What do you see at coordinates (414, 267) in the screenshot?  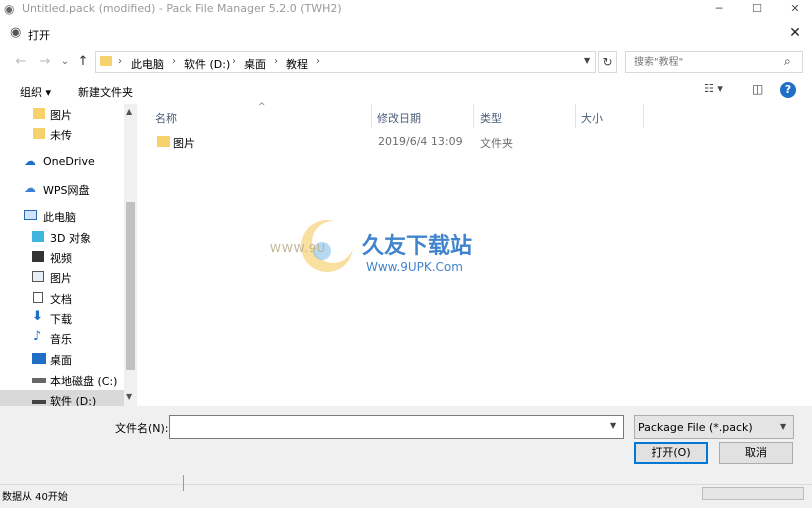 I see `watermark-url: Www.9UPK.Com` at bounding box center [414, 267].